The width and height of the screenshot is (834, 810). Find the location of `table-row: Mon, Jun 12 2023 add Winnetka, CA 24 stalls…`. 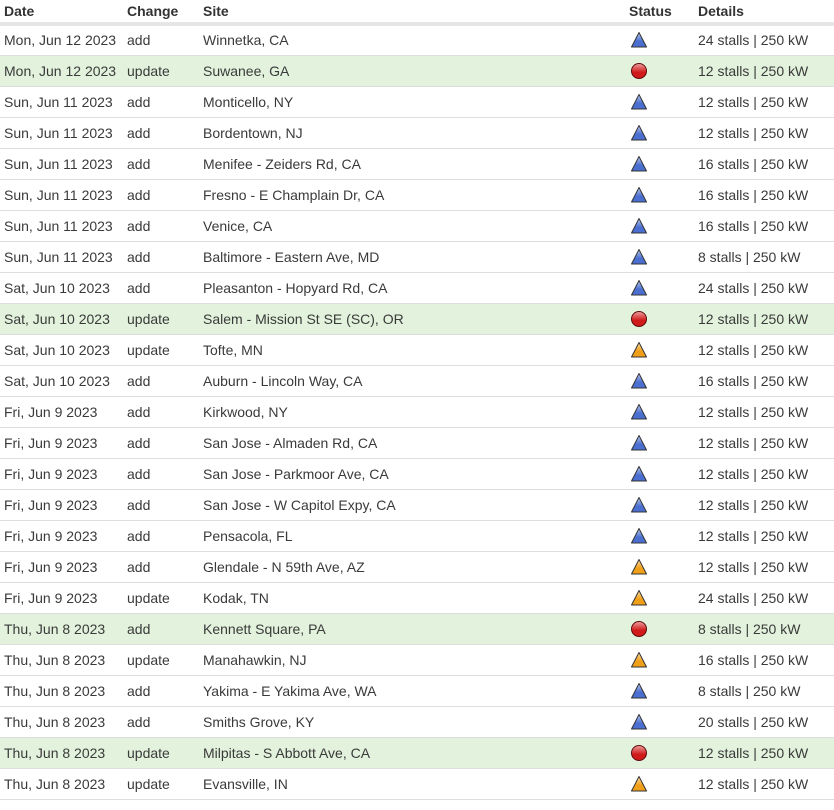

table-row: Mon, Jun 12 2023 add Winnetka, CA 24 stalls… is located at coordinates (417, 40).